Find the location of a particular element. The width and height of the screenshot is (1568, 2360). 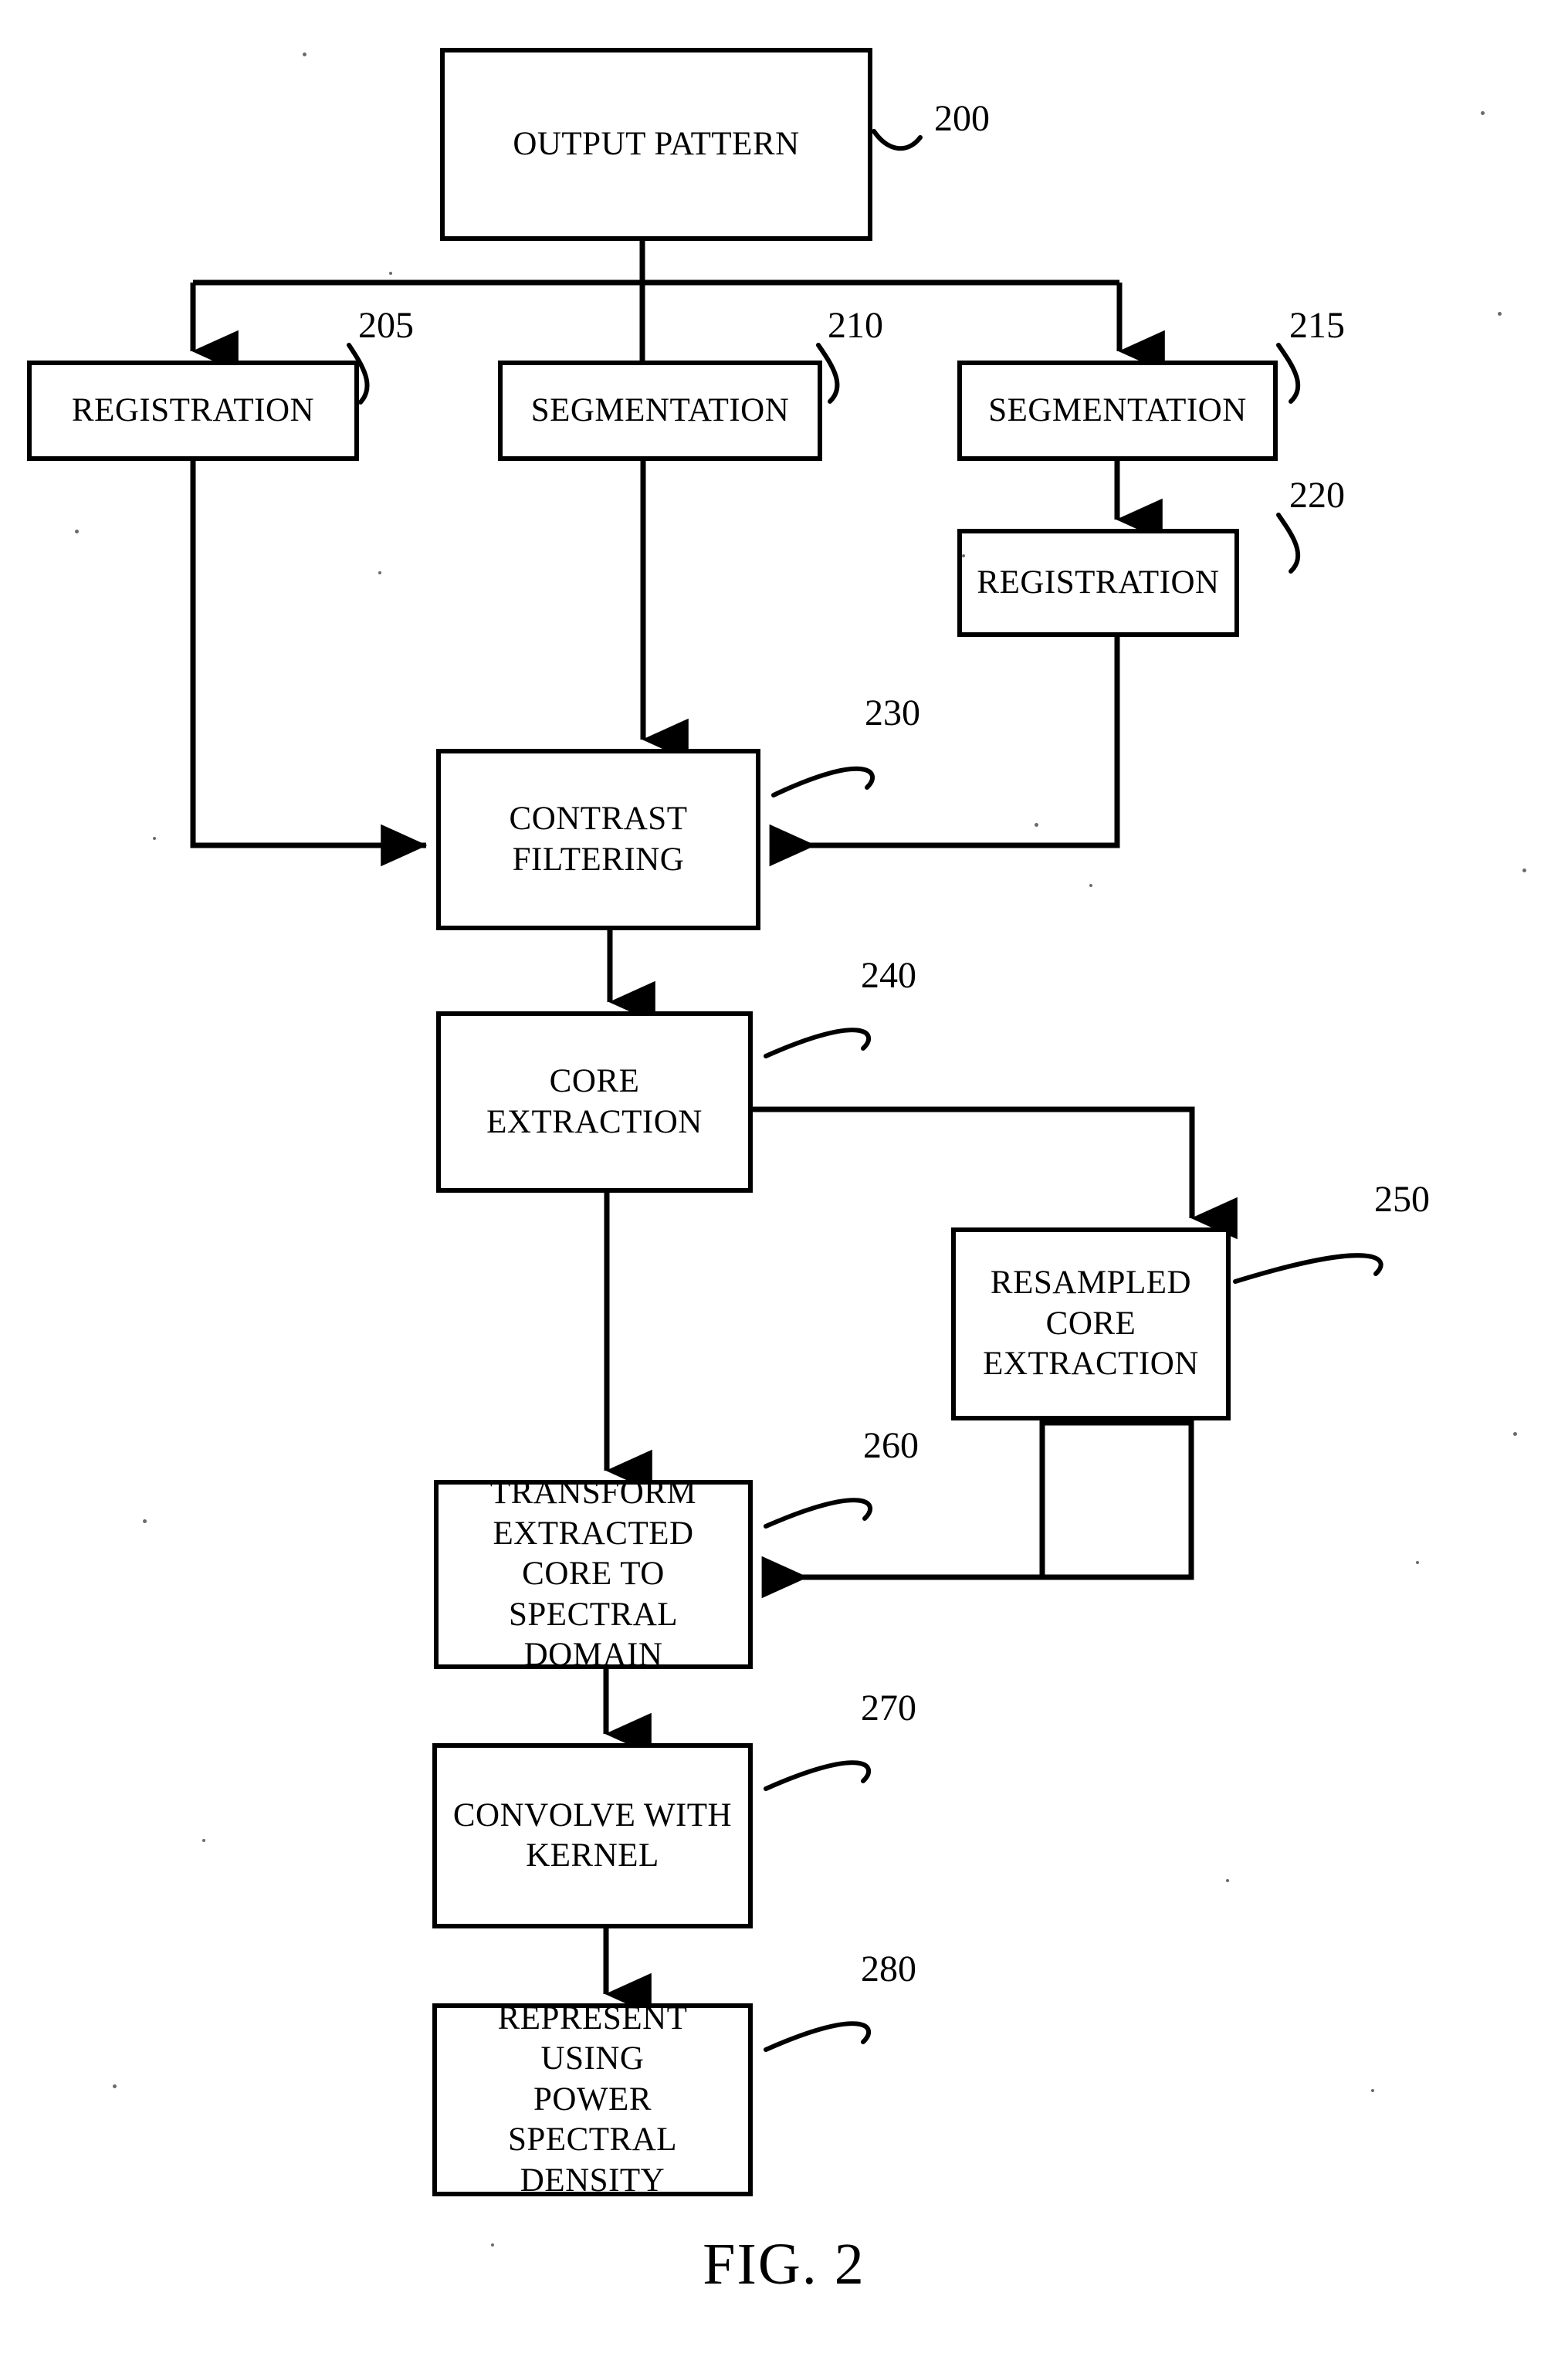

node-segmentation-right: SEGMENTATION is located at coordinates (1117, 411).